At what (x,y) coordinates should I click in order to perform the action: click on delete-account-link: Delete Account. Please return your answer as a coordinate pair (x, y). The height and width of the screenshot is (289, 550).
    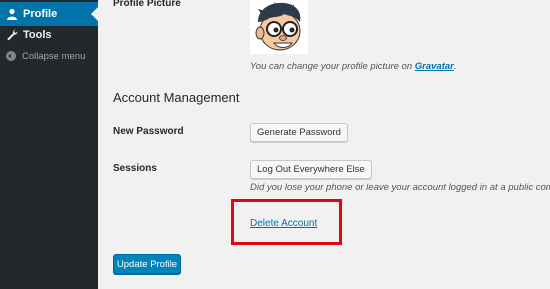
    Looking at the image, I should click on (283, 223).